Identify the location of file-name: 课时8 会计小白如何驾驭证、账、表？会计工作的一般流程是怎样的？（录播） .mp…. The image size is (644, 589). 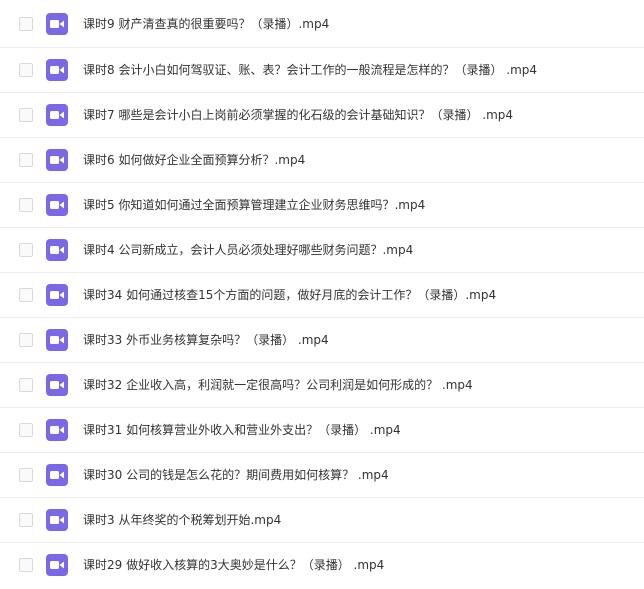
(310, 70).